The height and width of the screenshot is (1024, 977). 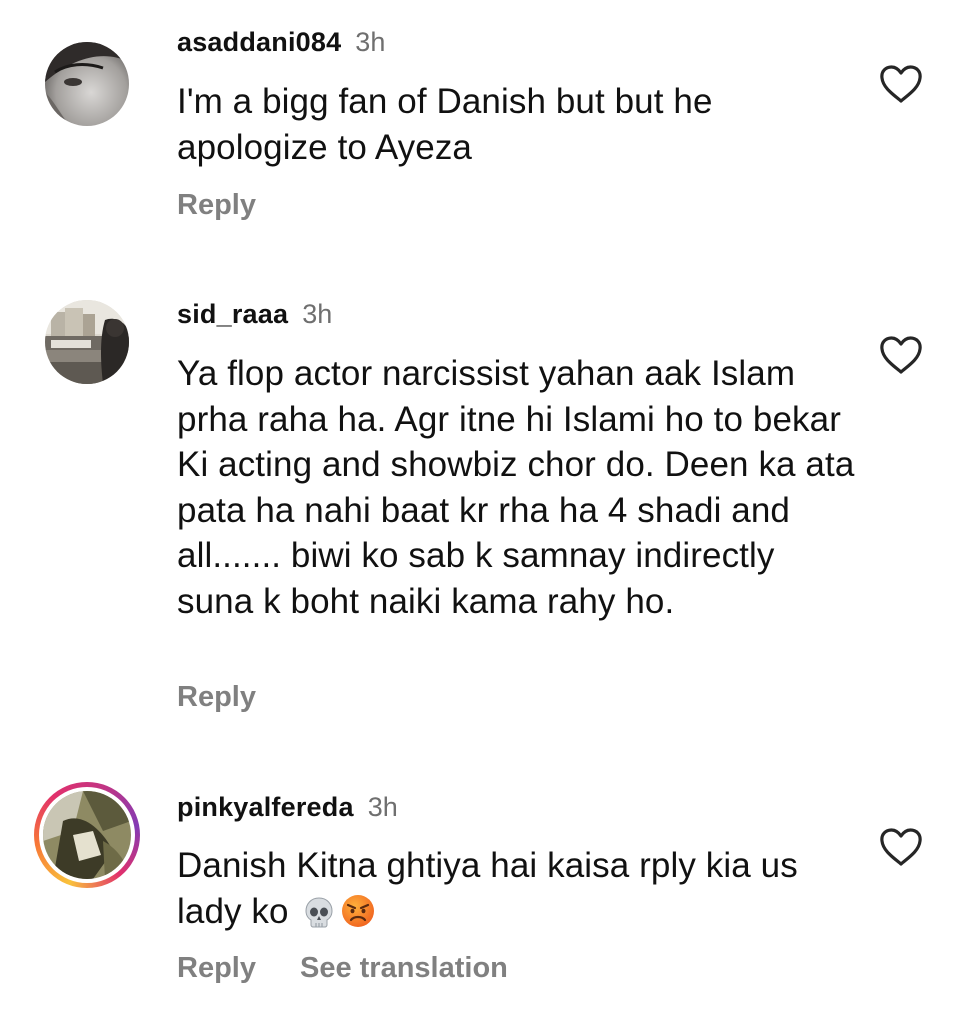 I want to click on comment-actions: Reply See translation, so click(x=342, y=968).